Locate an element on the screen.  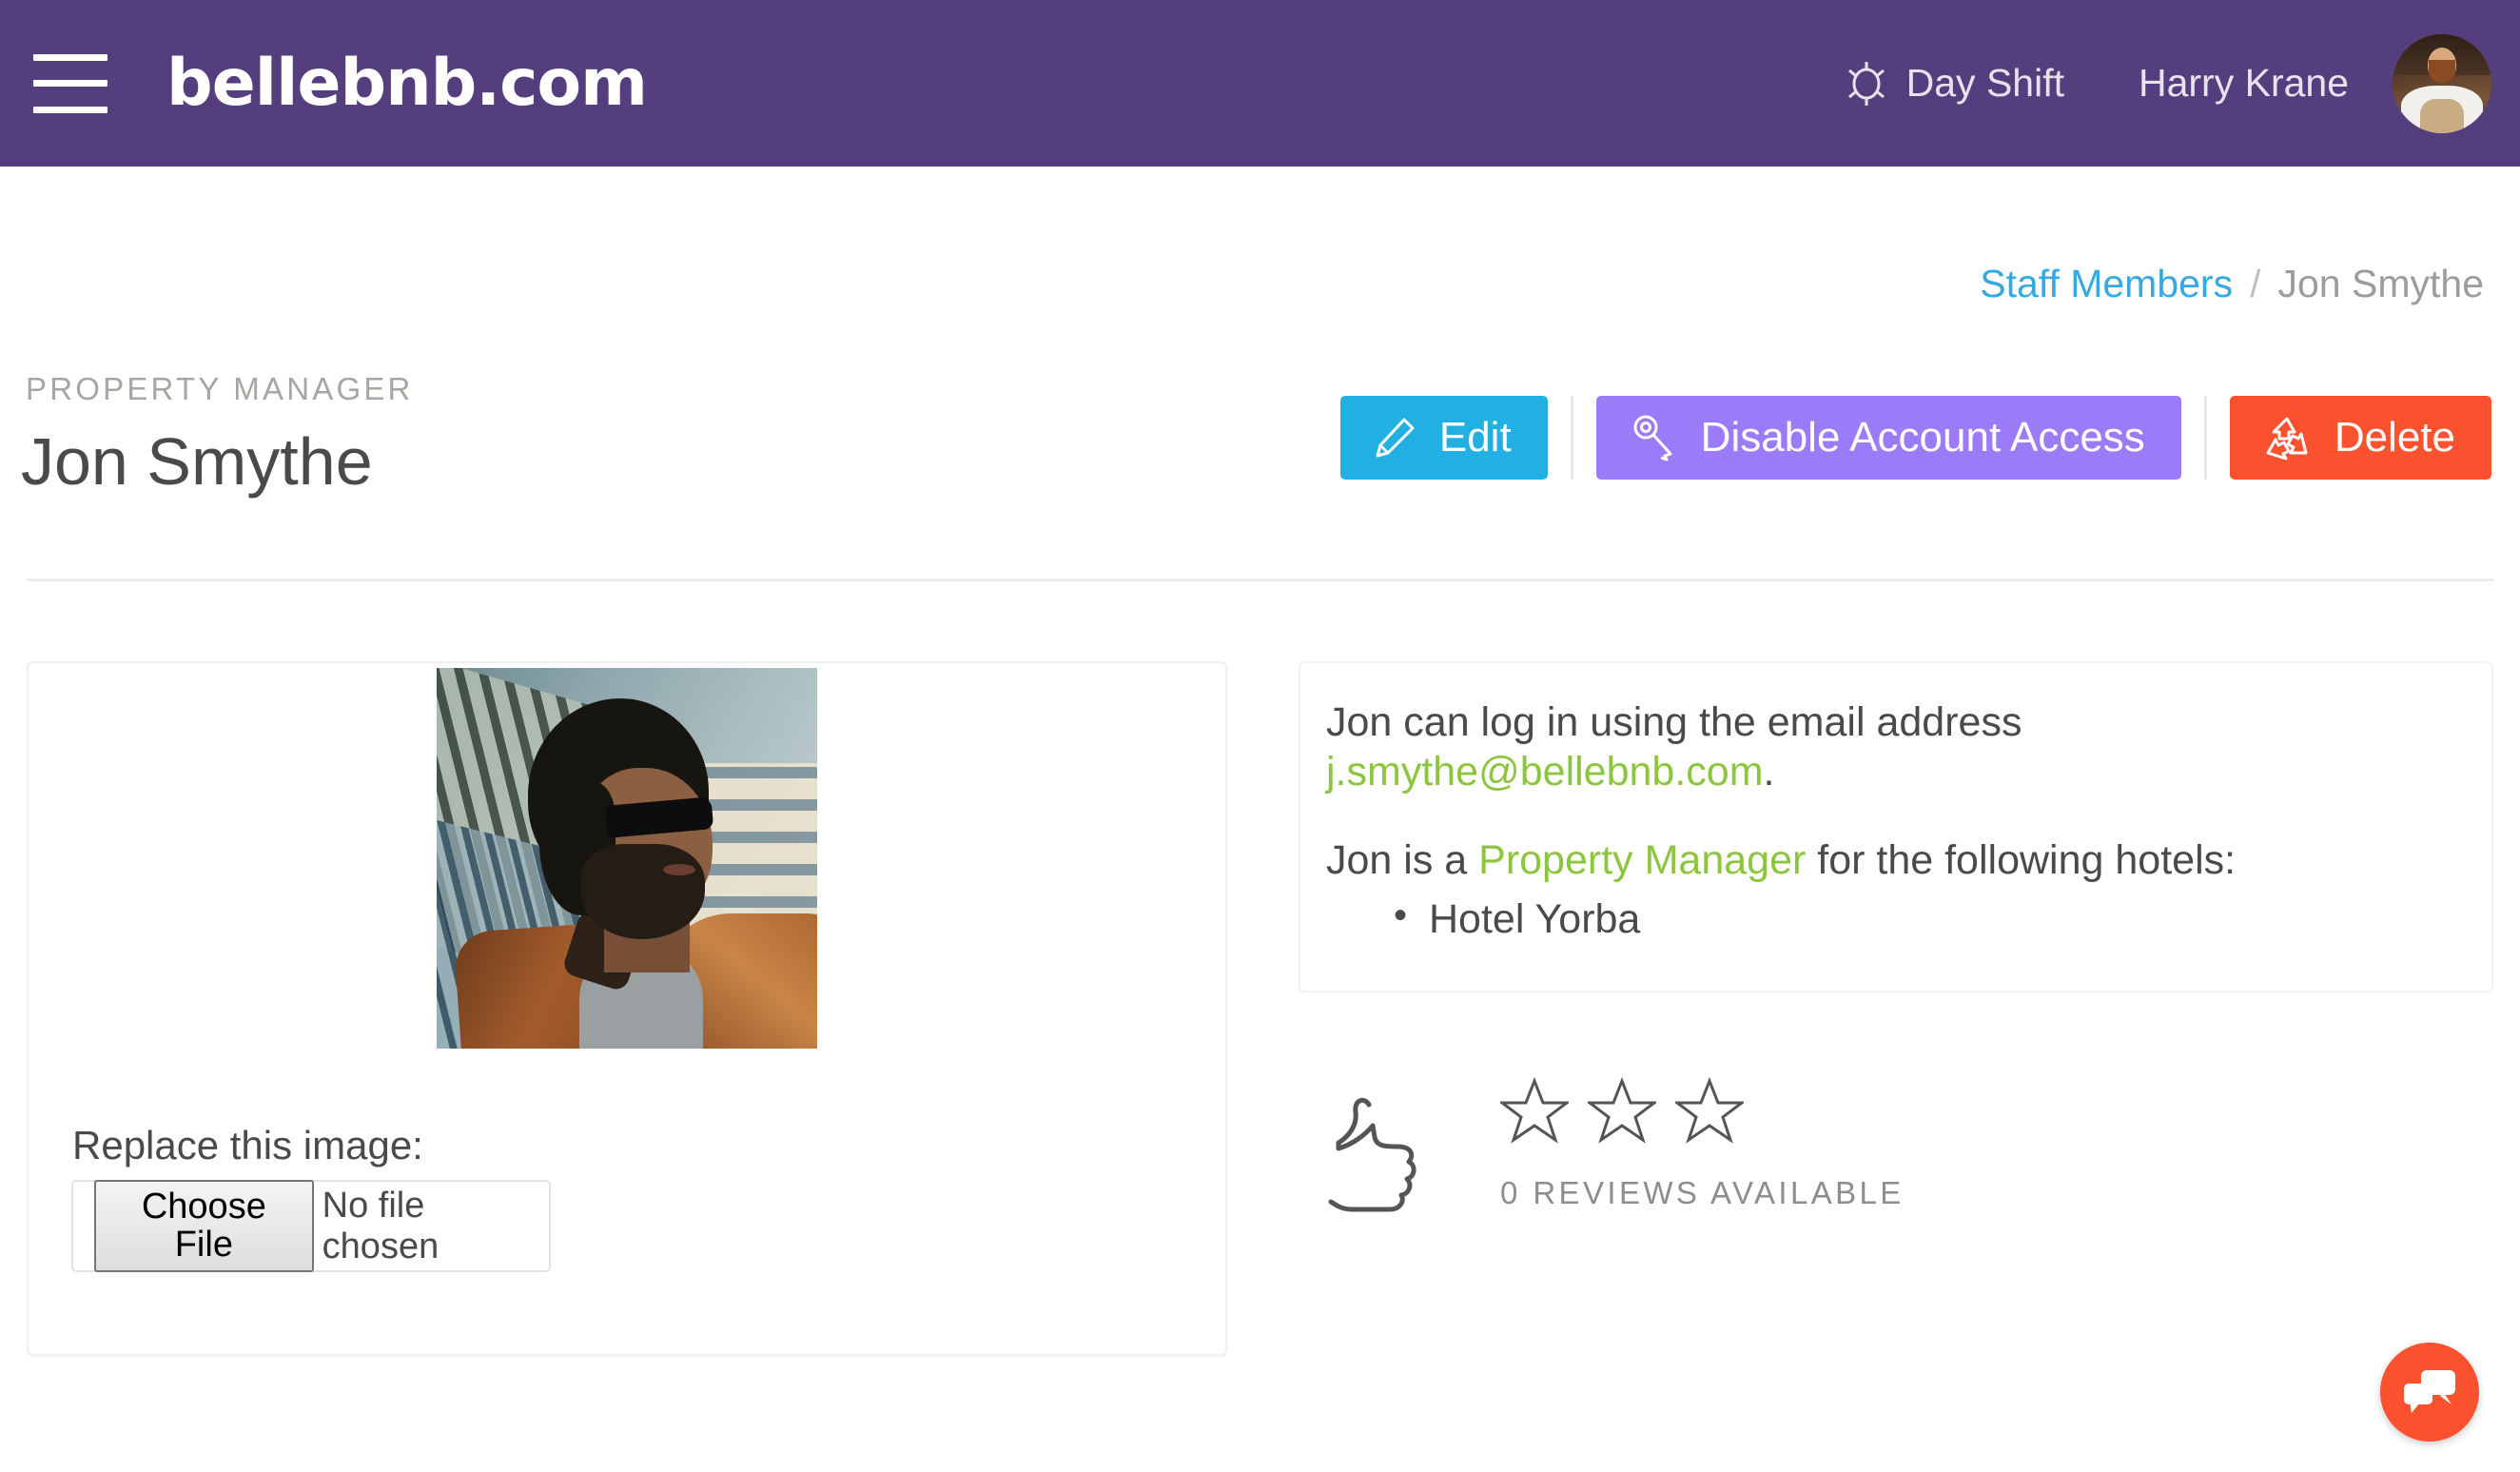
role-sentence-suffix: for the following hotels: is located at coordinates (2022, 860).